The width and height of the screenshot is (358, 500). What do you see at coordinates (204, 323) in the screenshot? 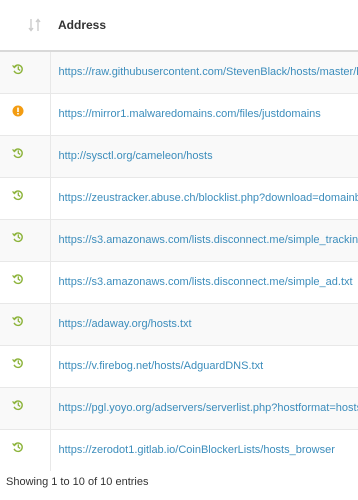
I see `address-link: https://adaway.org/hosts.txt` at bounding box center [204, 323].